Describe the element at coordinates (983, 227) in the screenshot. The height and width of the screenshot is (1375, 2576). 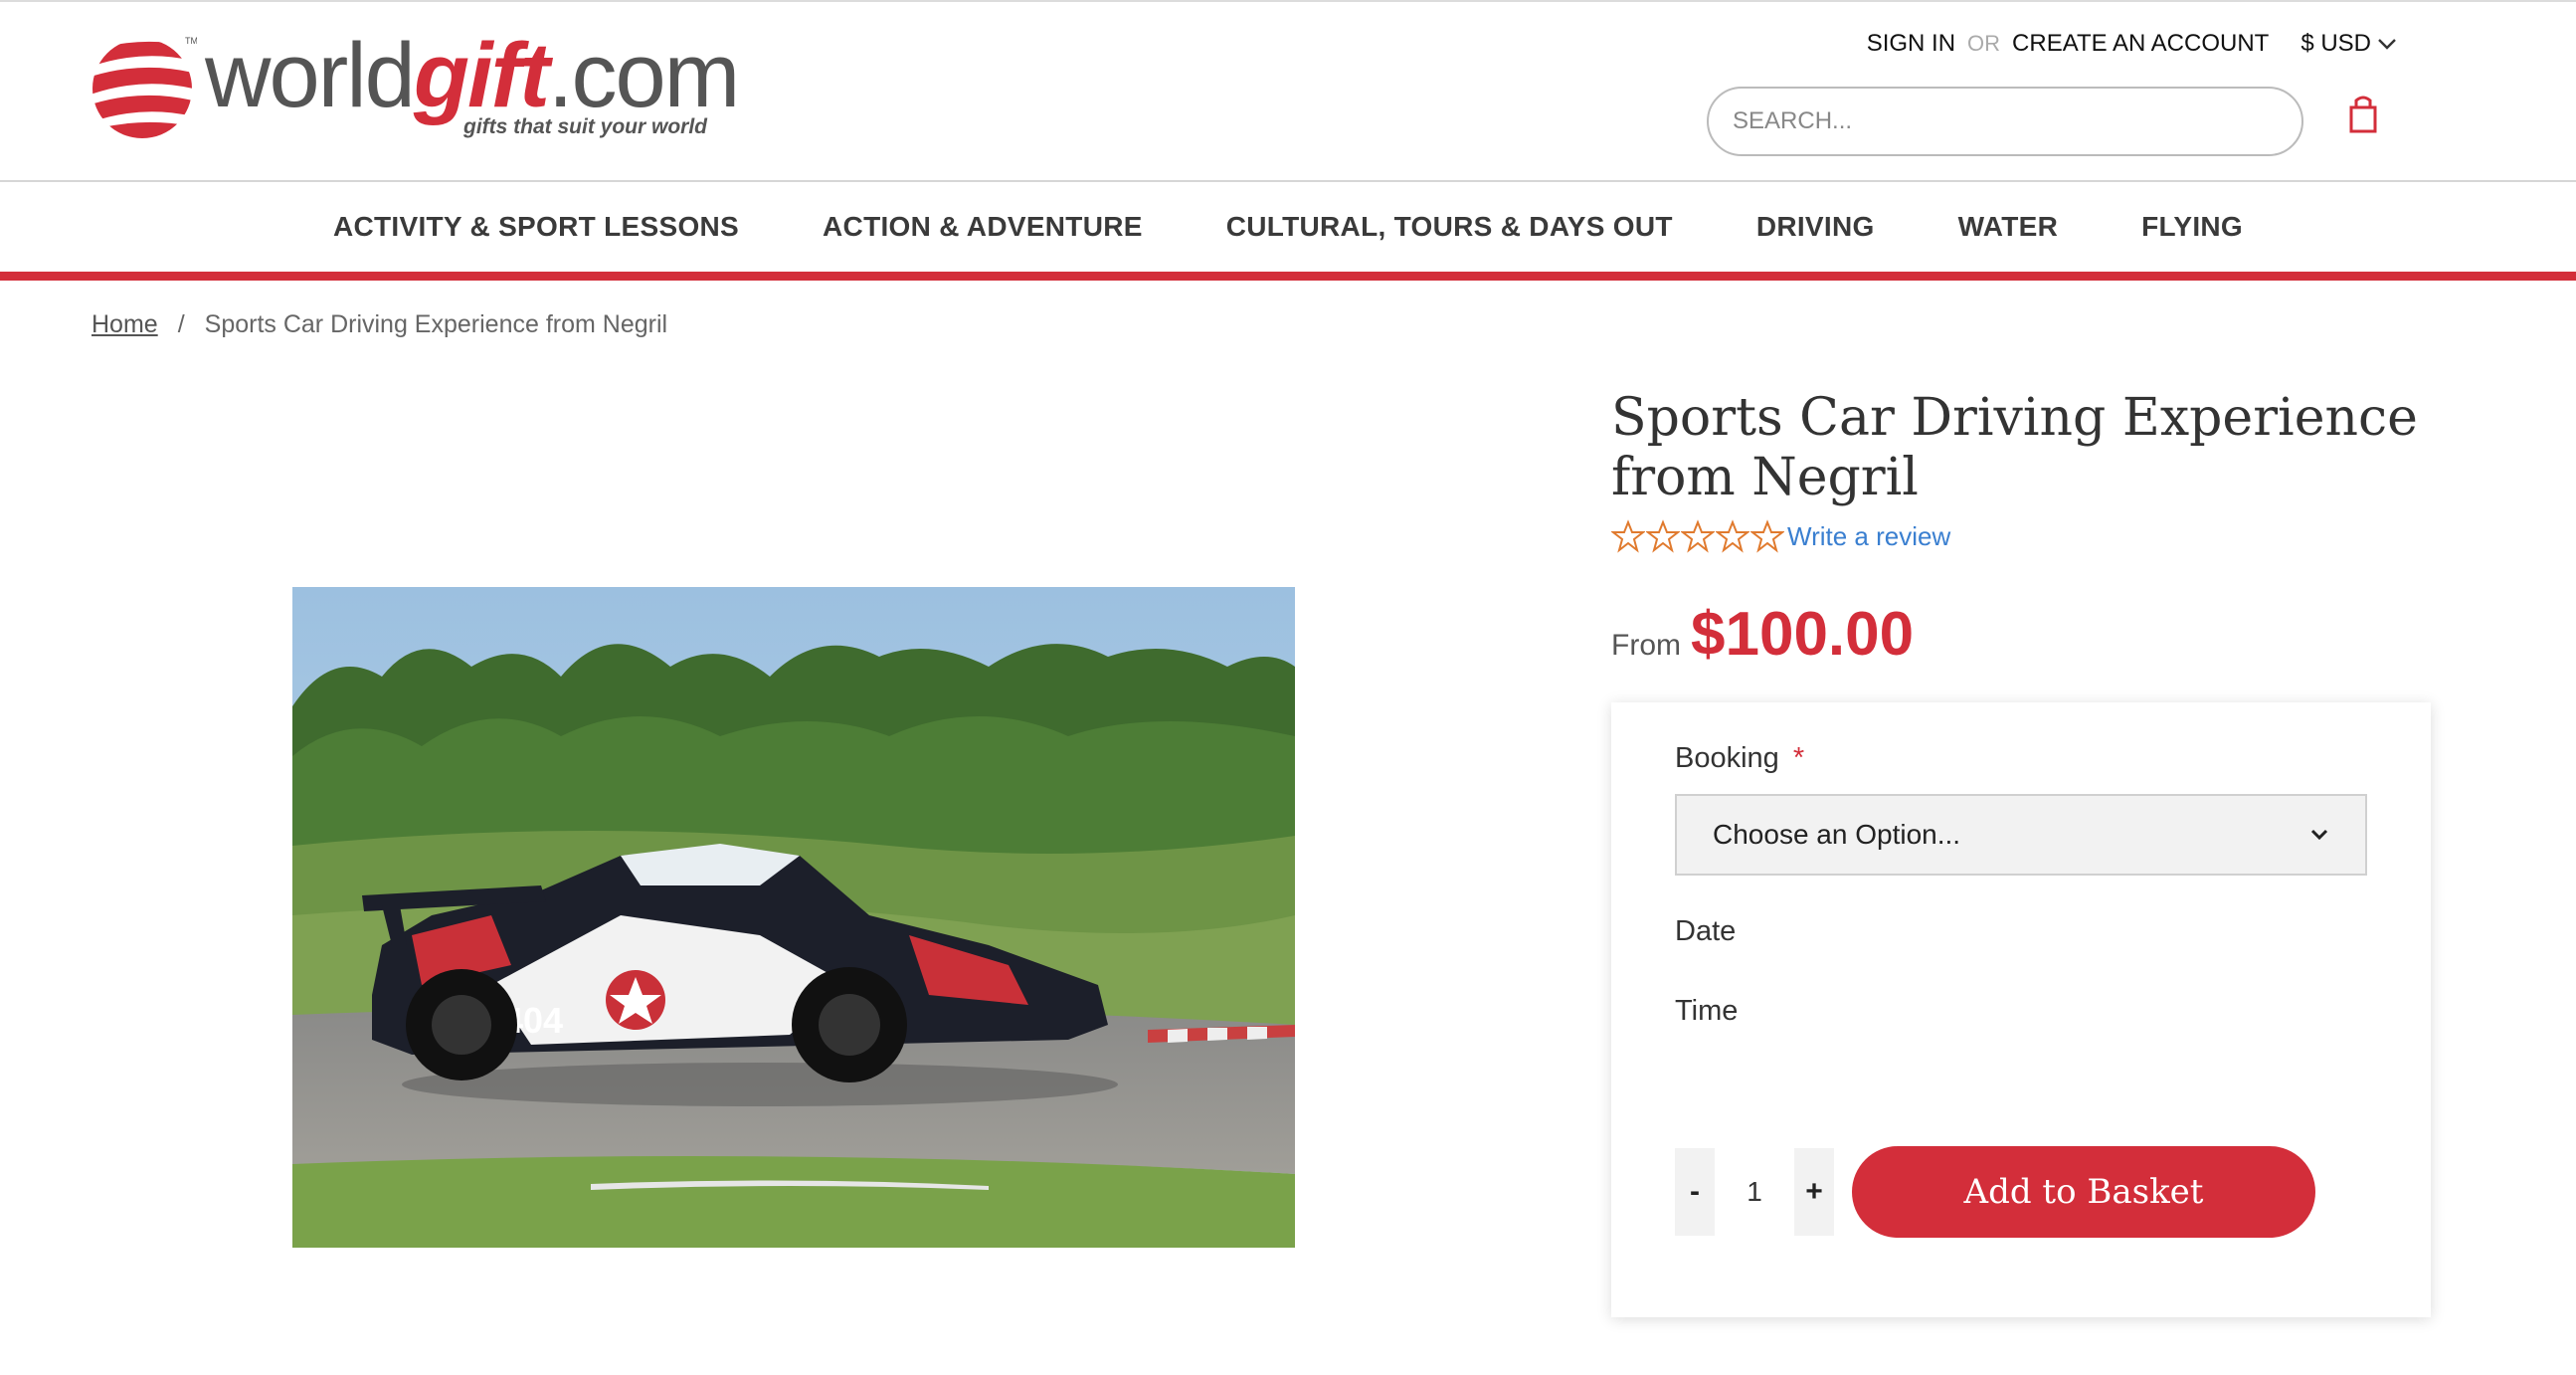
I see `nav-item-action-adventure: ACTION & ADVENTURE` at that location.